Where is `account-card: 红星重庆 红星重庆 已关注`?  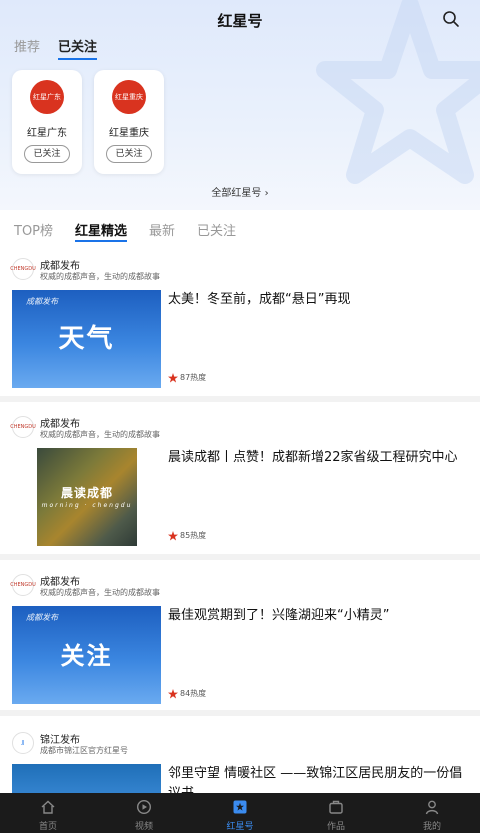 account-card: 红星重庆 红星重庆 已关注 is located at coordinates (129, 122).